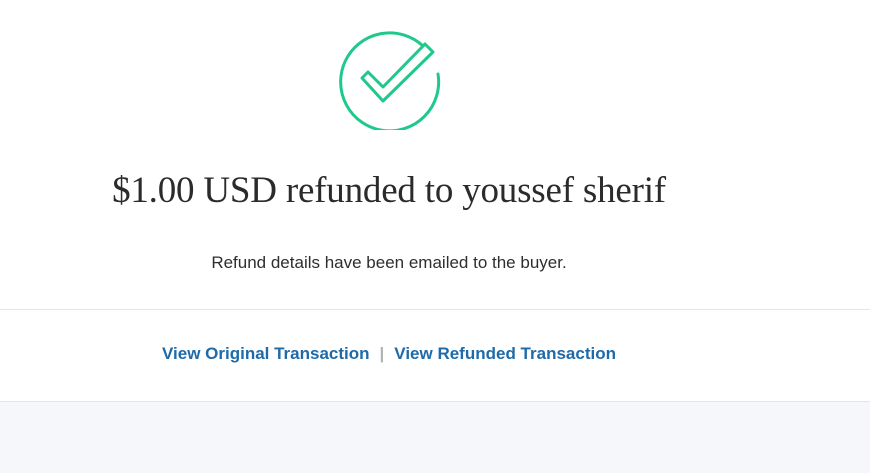 This screenshot has width=870, height=473. Describe the element at coordinates (505, 353) in the screenshot. I see `view-refunded-transaction-link: View Refunded Transaction` at that location.